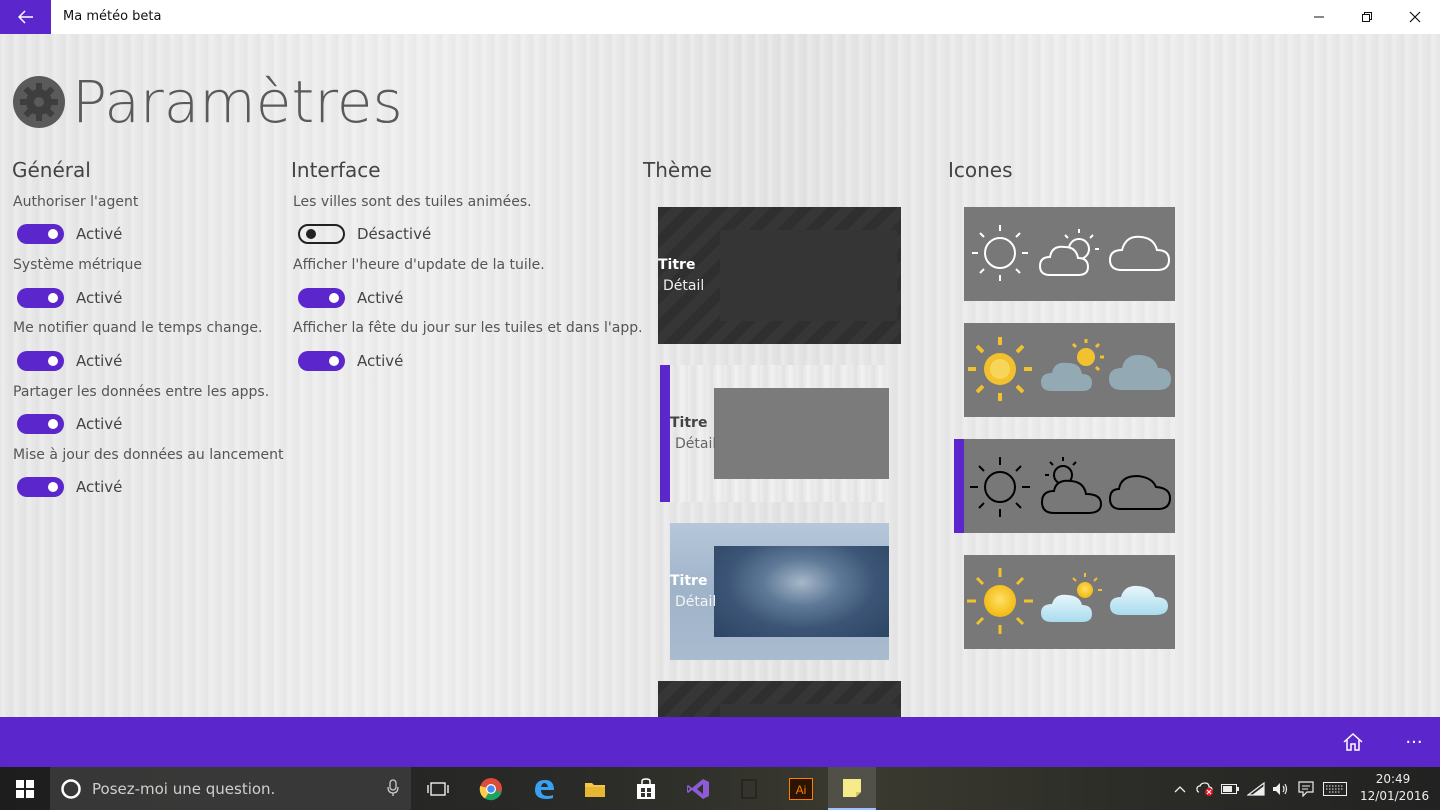 The width and height of the screenshot is (1440, 810). Describe the element at coordinates (1393, 779) in the screenshot. I see `clock-time: 20:49` at that location.